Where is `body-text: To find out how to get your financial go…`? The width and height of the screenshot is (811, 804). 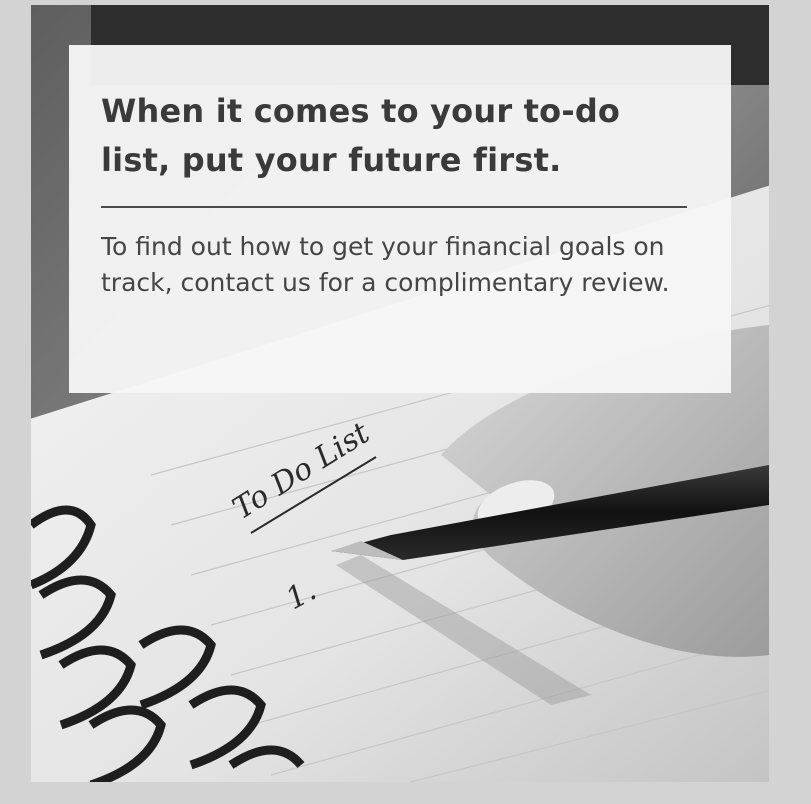 body-text: To find out how to get your financial go… is located at coordinates (385, 264).